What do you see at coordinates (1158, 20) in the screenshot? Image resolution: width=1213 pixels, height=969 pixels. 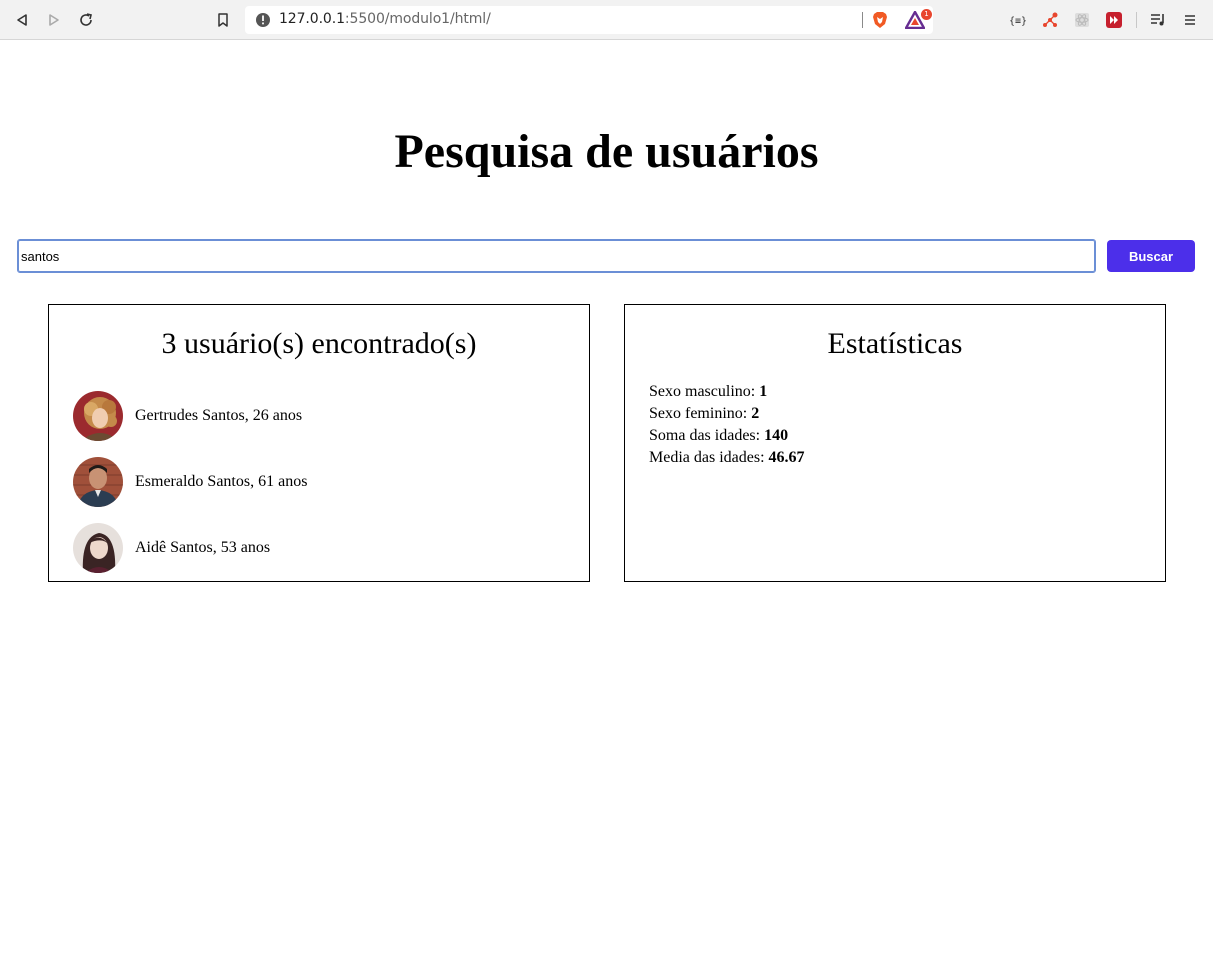 I see `playlist-icon` at bounding box center [1158, 20].